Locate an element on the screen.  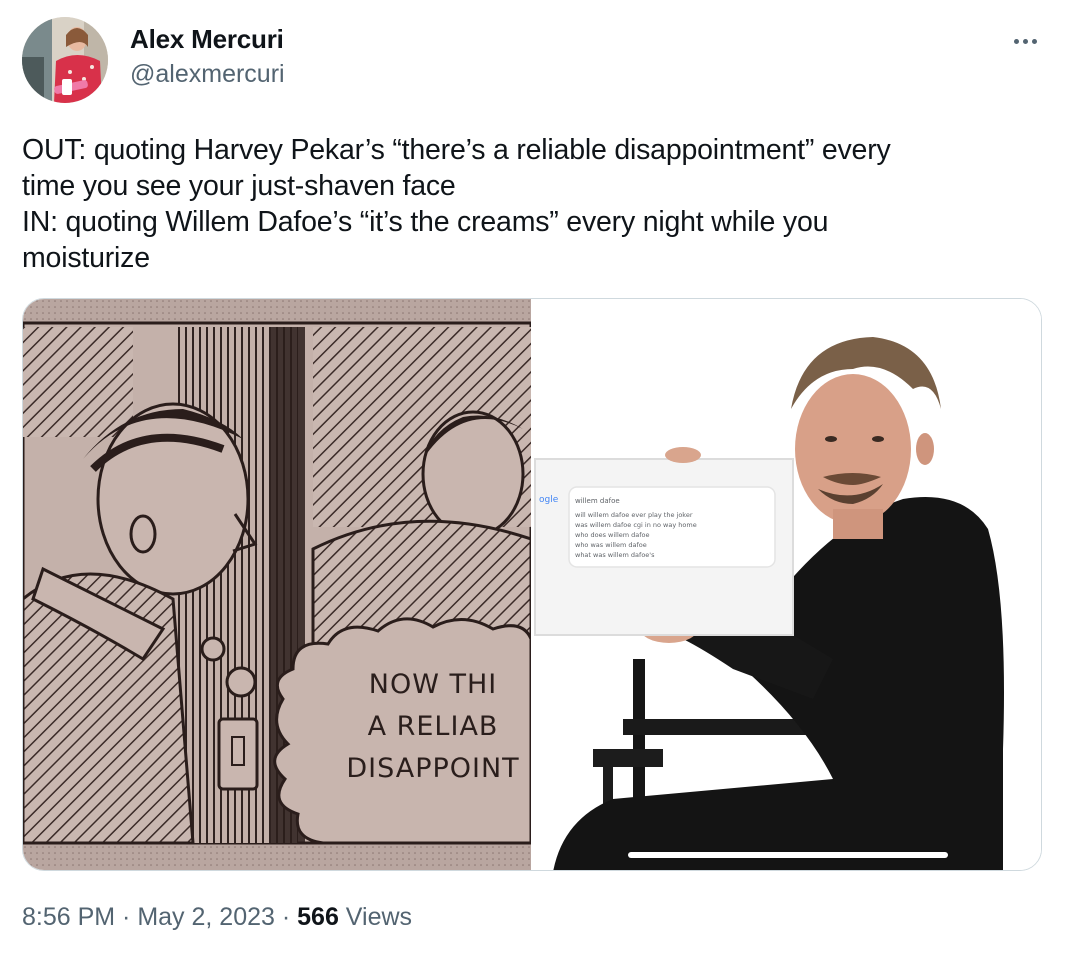
more-horizontal-icon is located at coordinates (1025, 41).